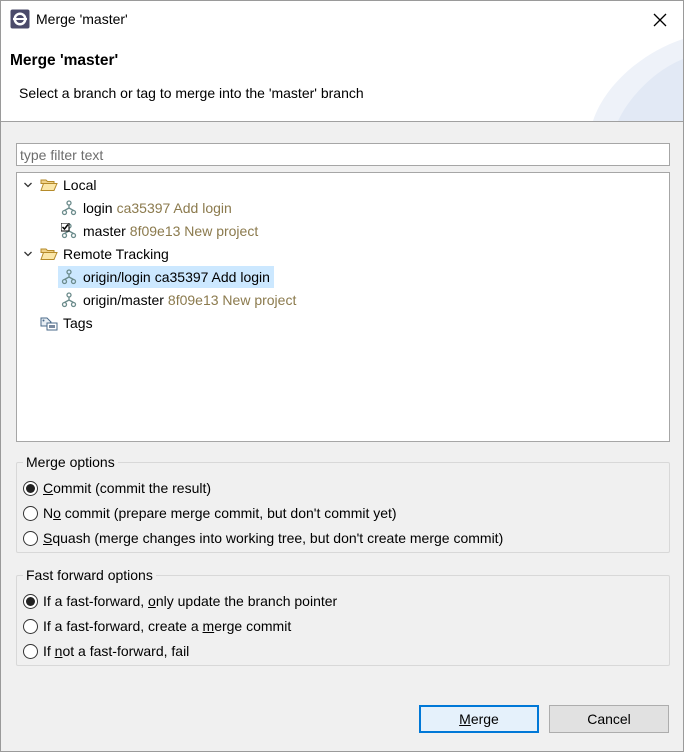  I want to click on tree-node-remote-tracking: Remote Tracking, so click(94, 254).